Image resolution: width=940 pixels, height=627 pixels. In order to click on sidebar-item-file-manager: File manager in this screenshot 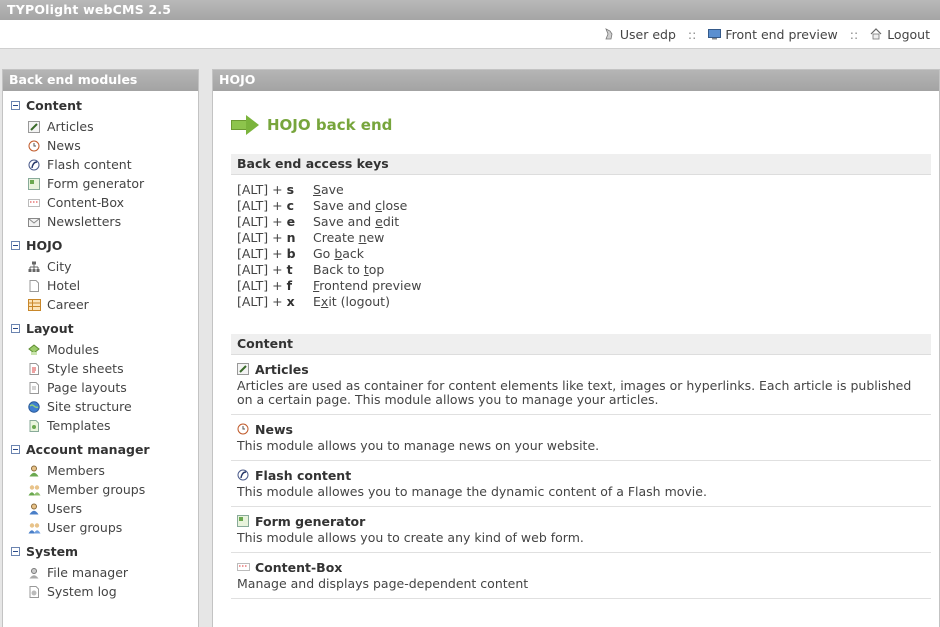, I will do `click(100, 572)`.